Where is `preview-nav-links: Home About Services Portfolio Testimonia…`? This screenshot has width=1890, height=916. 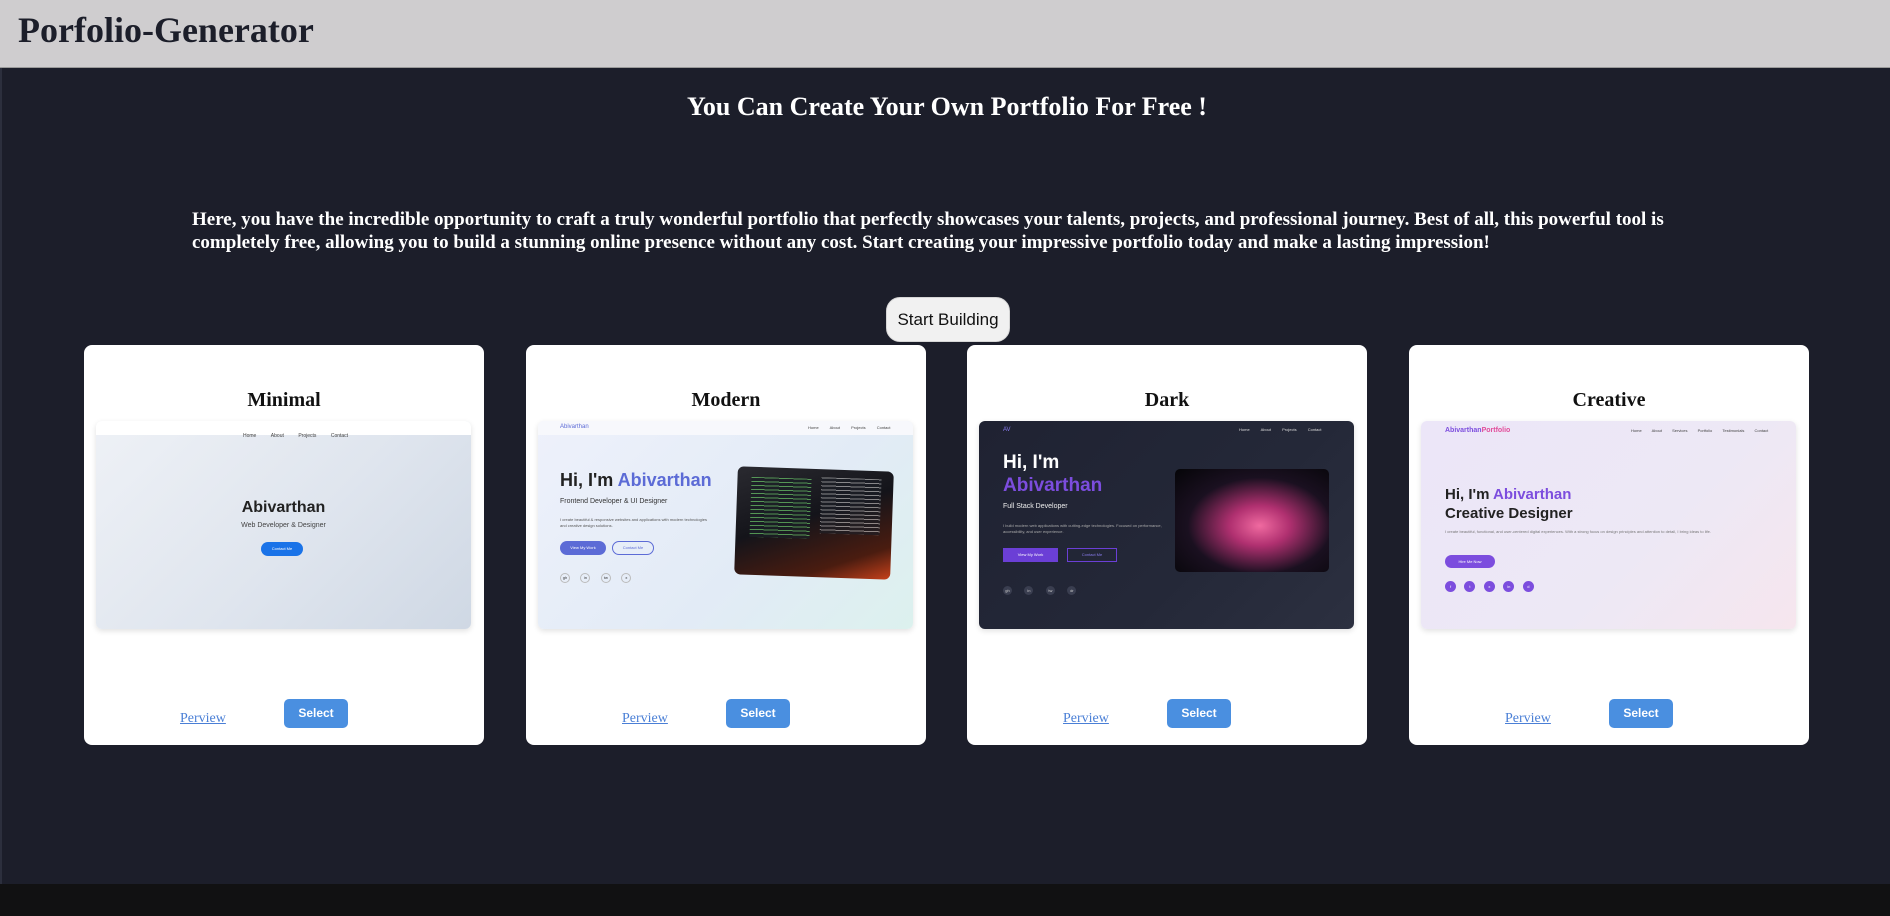
preview-nav-links: Home About Services Portfolio Testimonia… is located at coordinates (1704, 430).